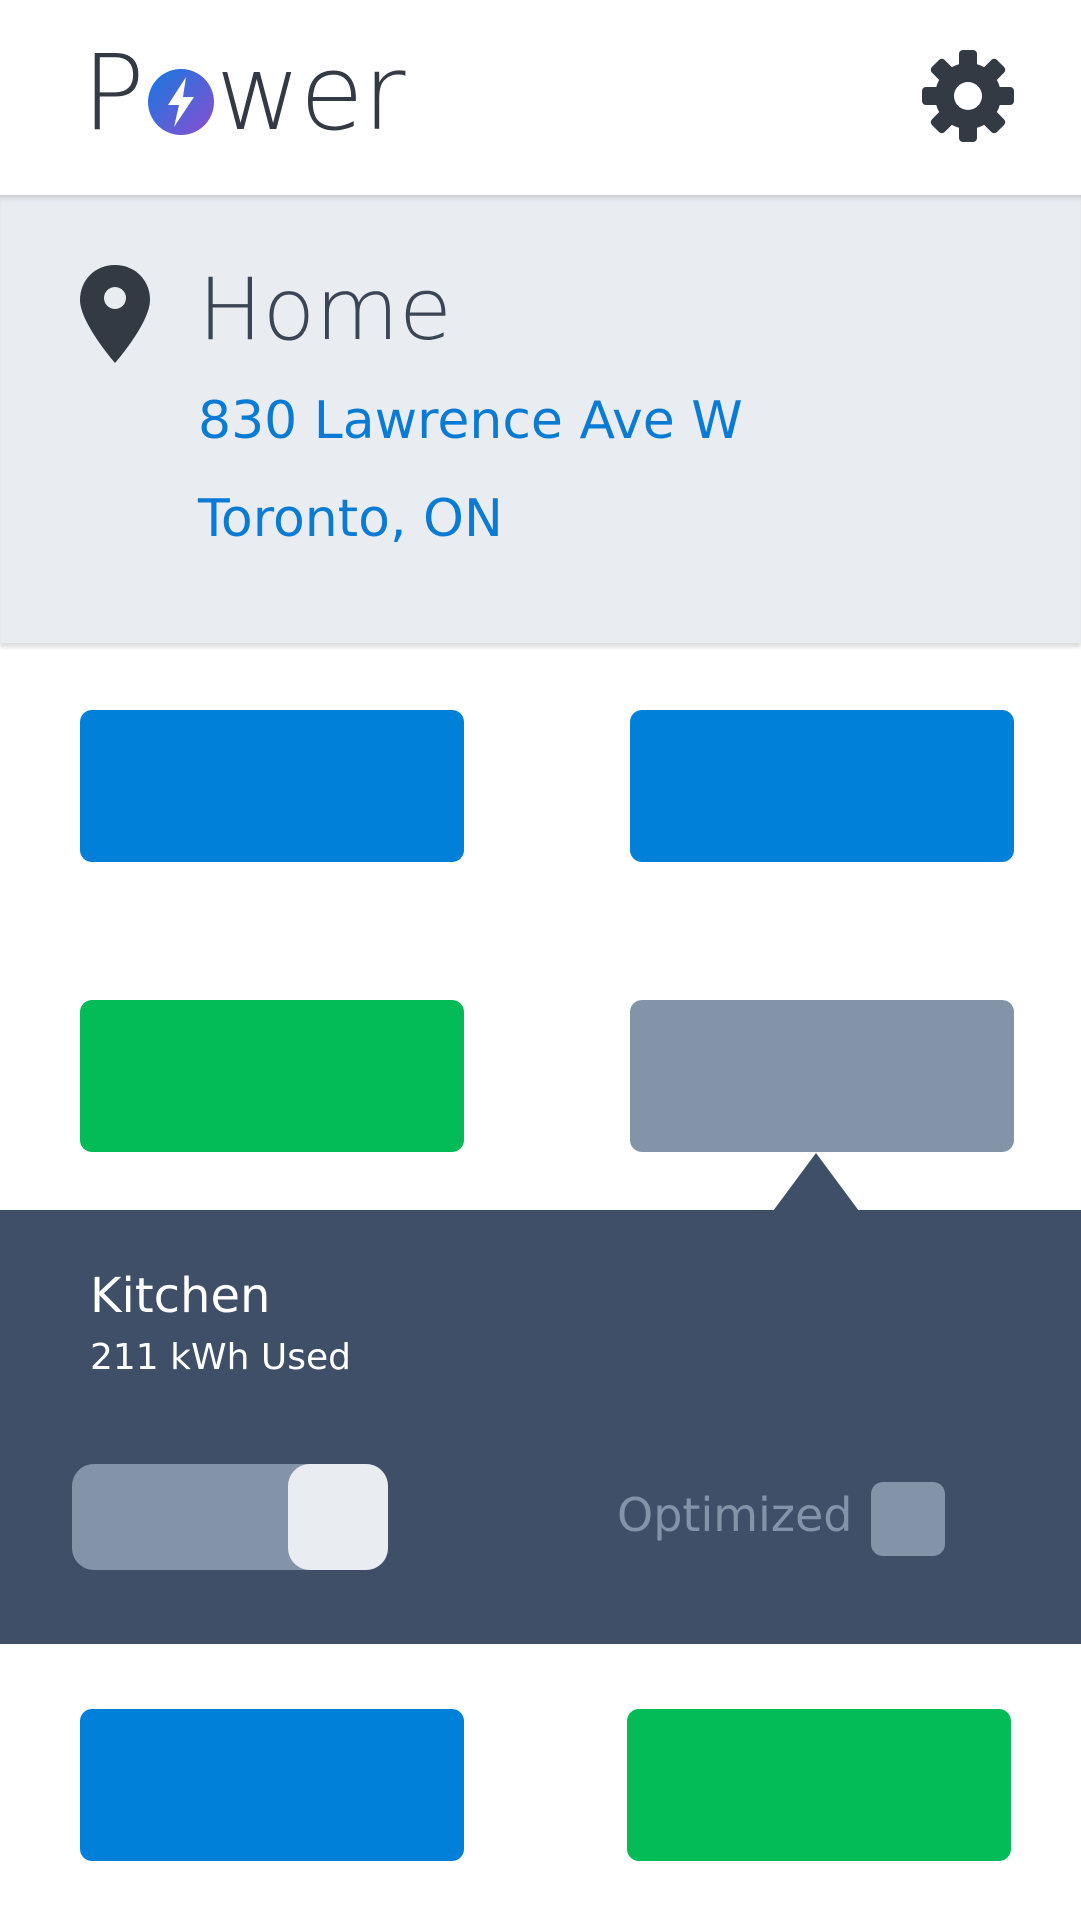 The width and height of the screenshot is (1081, 1921). Describe the element at coordinates (310, 93) in the screenshot. I see `logo-suffix: wer` at that location.